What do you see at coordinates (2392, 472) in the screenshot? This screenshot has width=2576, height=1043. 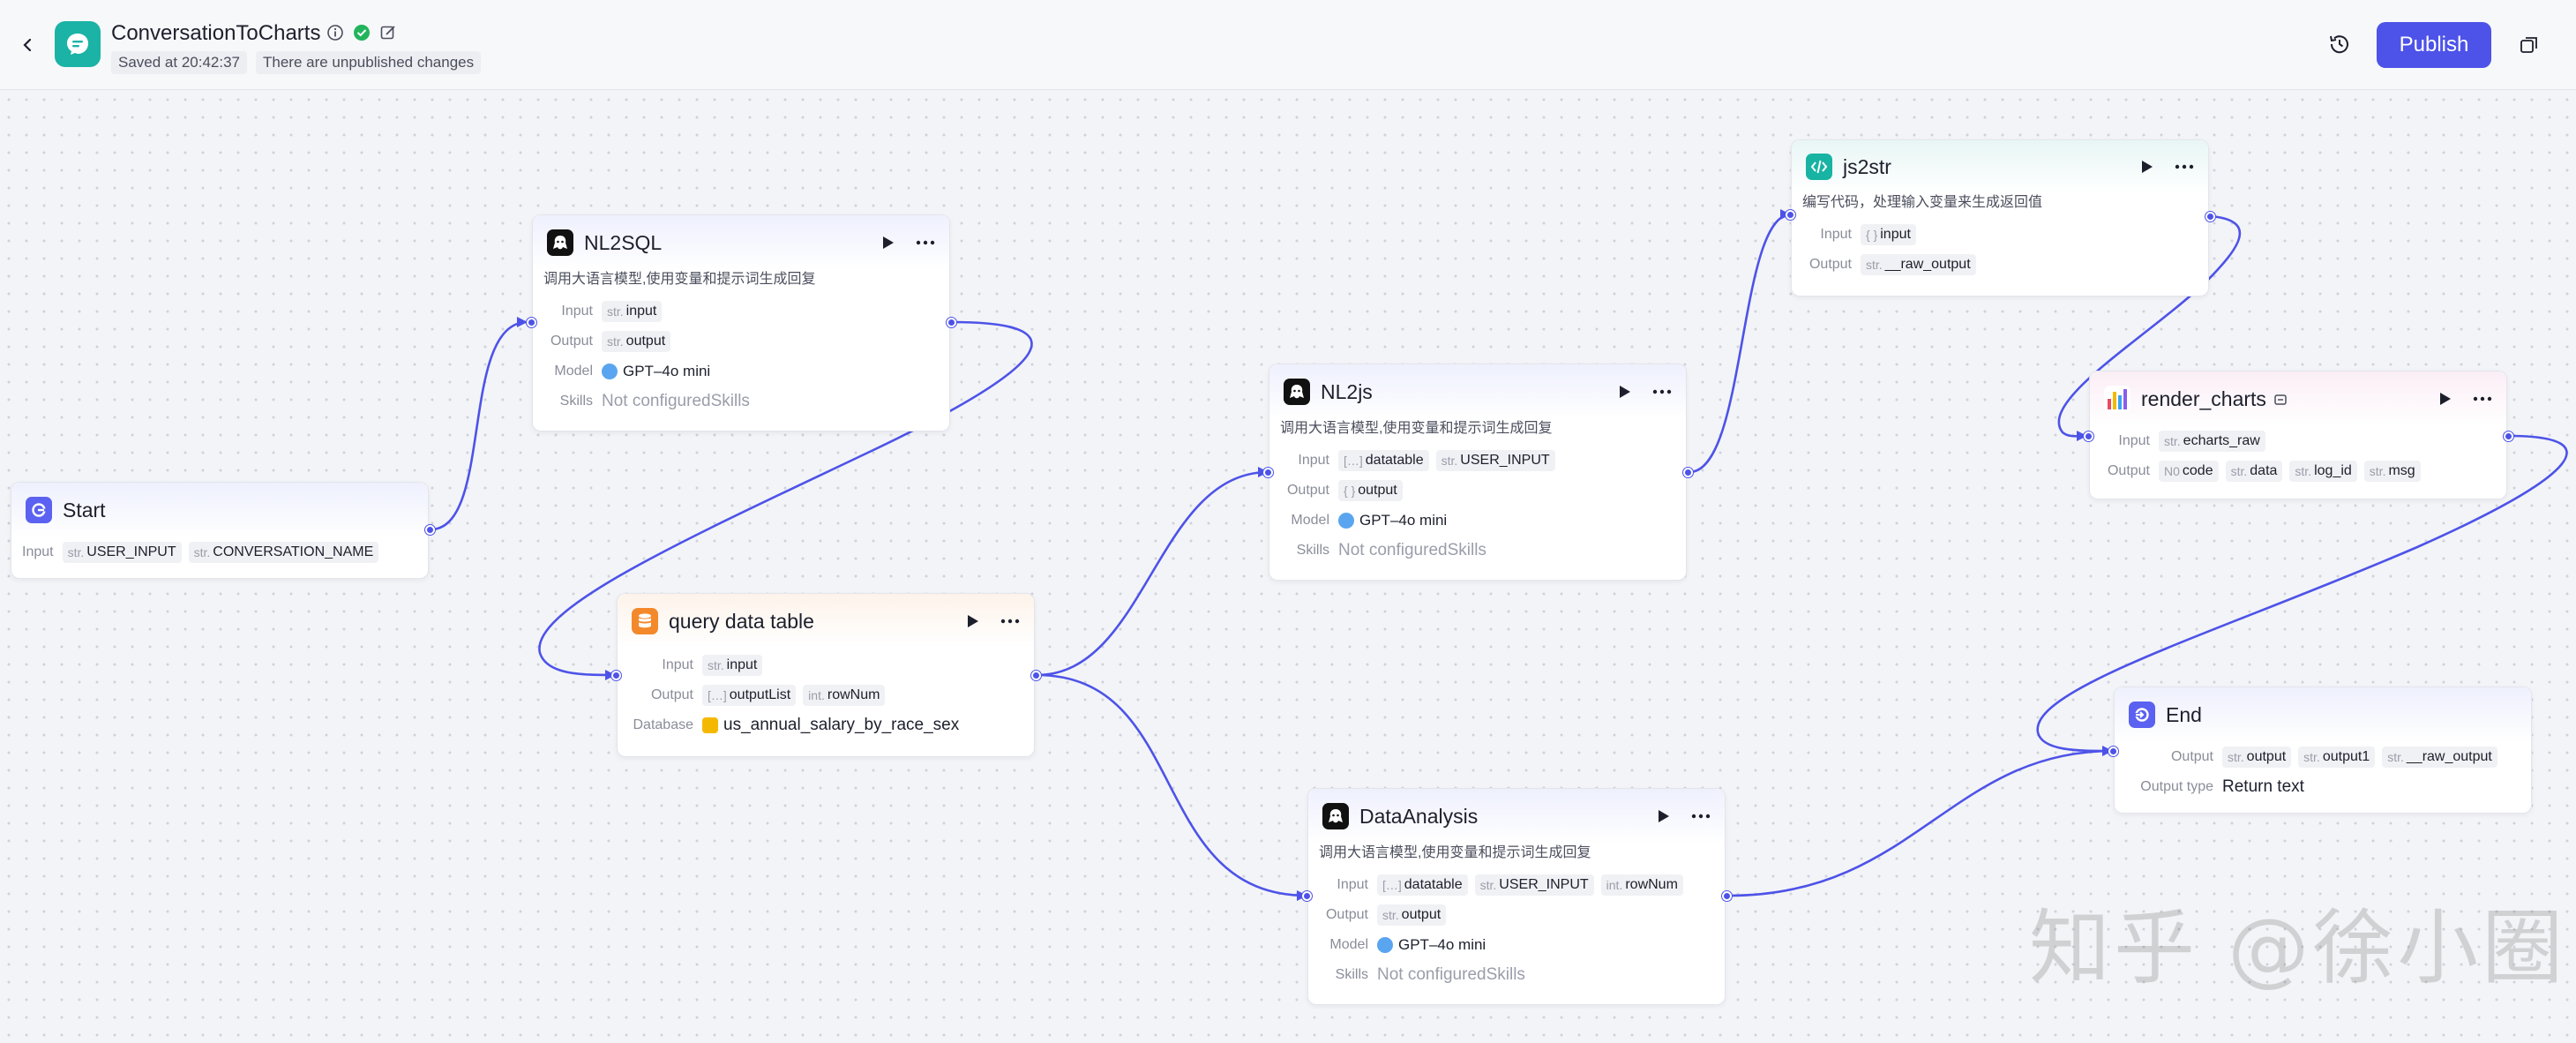 I see `variable-chip: str. msg` at bounding box center [2392, 472].